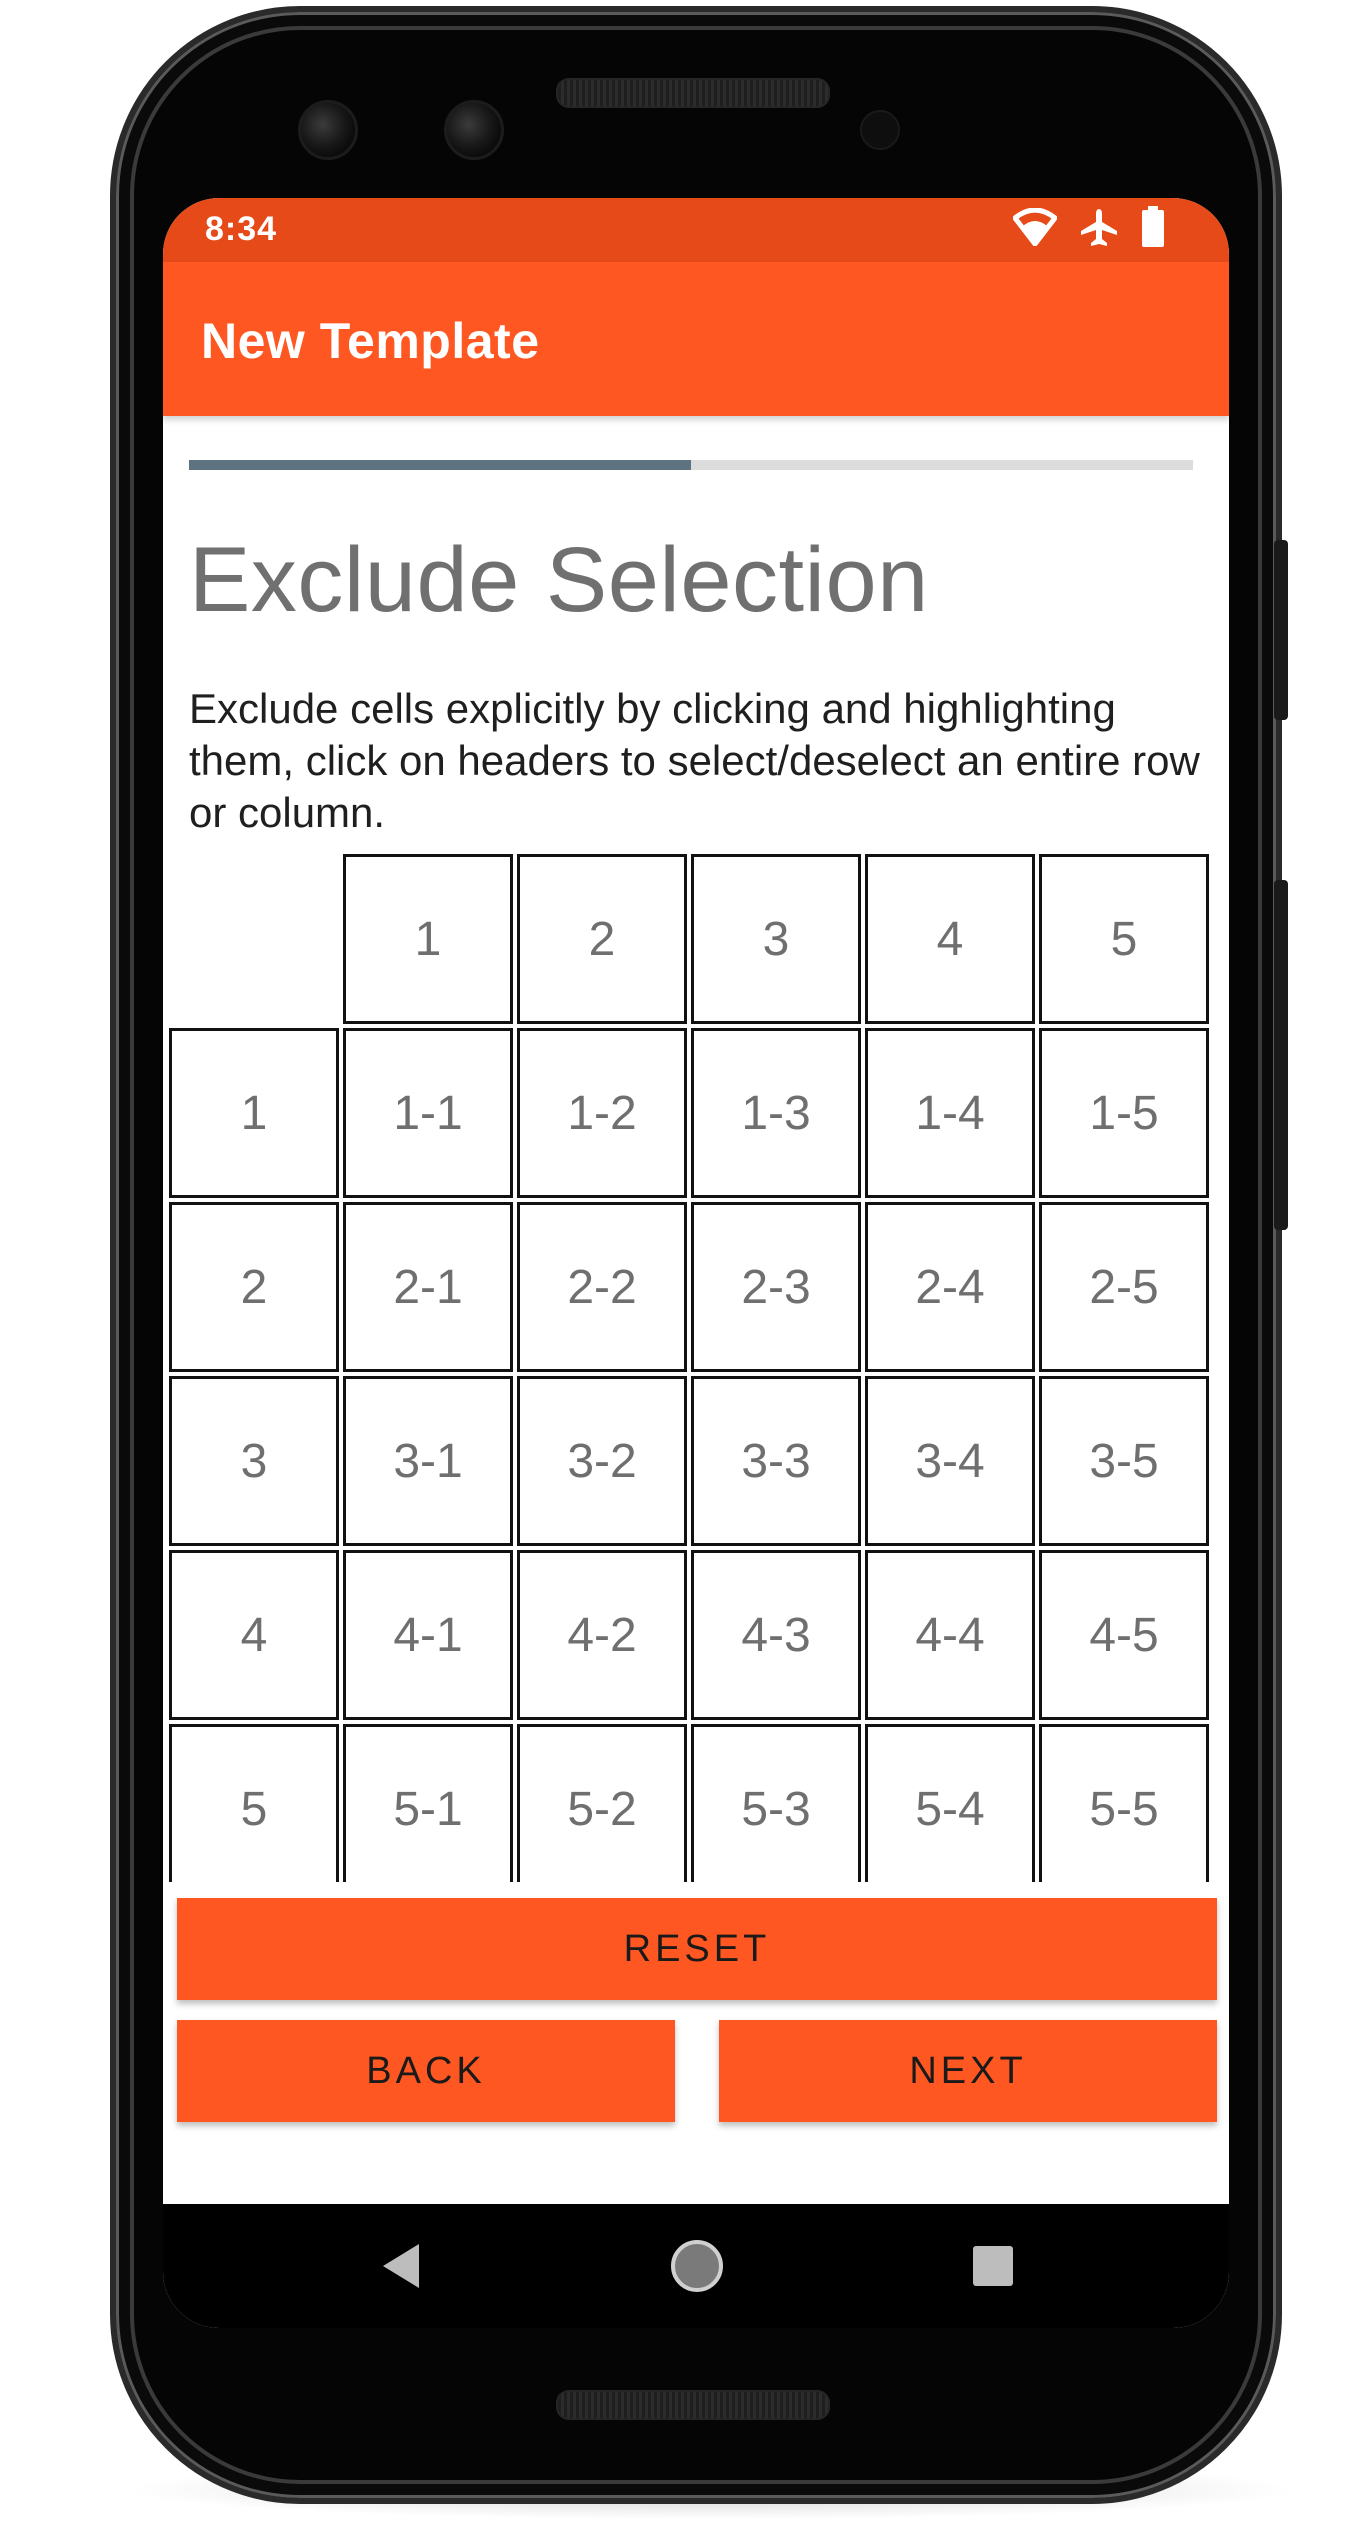 This screenshot has width=1370, height=2534. What do you see at coordinates (776, 939) in the screenshot?
I see `column-header-3: 3` at bounding box center [776, 939].